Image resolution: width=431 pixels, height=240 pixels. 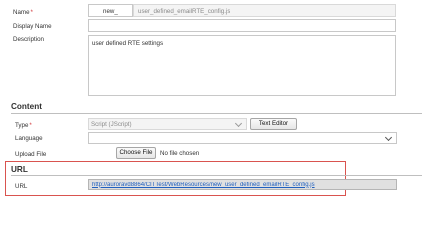 What do you see at coordinates (32, 26) in the screenshot?
I see `display-name-label: Display Name` at bounding box center [32, 26].